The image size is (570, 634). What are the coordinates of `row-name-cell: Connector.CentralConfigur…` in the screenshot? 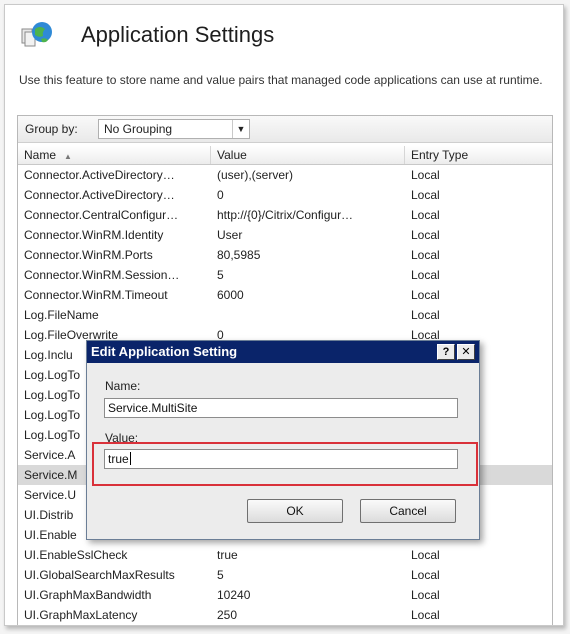 It's located at (101, 215).